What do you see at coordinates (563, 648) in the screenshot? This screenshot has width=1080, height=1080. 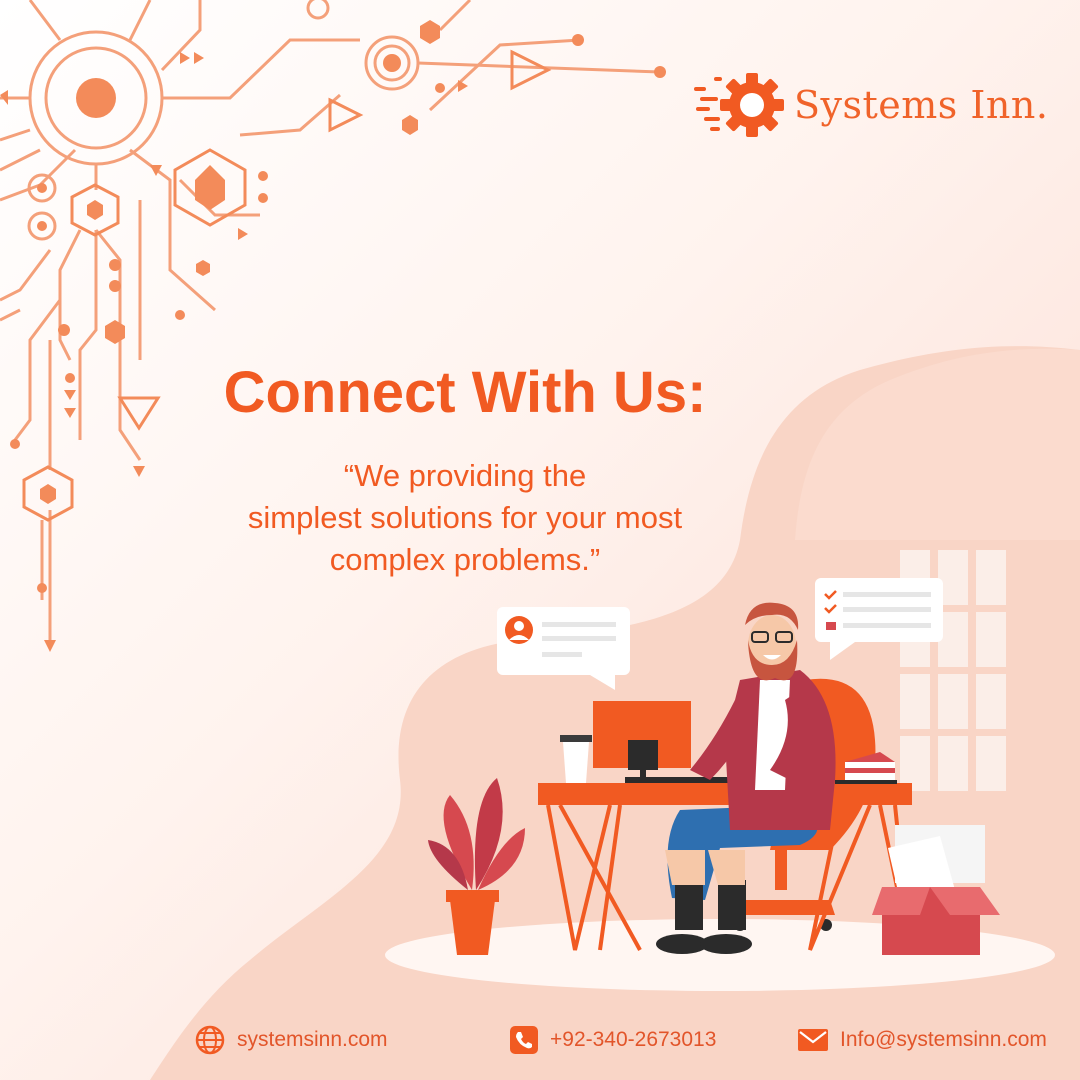 I see `user-profile-card-icon` at bounding box center [563, 648].